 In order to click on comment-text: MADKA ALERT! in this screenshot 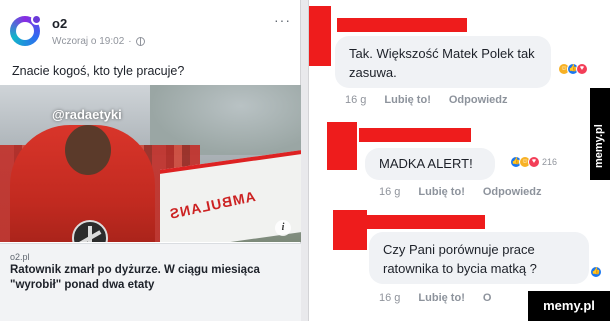, I will do `click(426, 163)`.